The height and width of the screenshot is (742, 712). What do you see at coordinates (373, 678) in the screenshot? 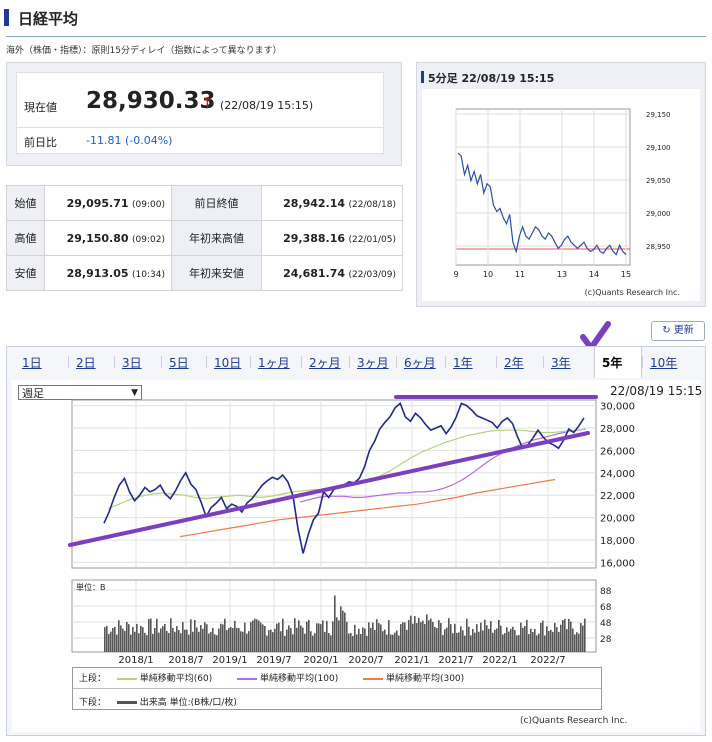
I see `legend-swatch-ma300` at bounding box center [373, 678].